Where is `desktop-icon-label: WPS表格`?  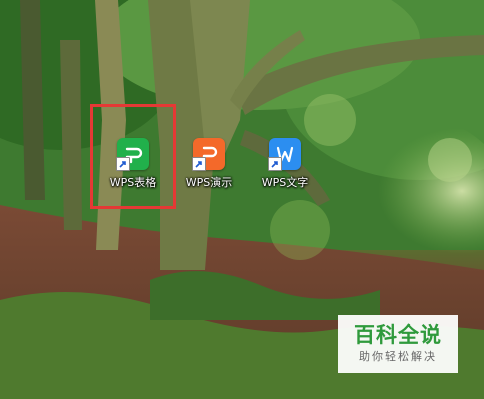 desktop-icon-label: WPS表格 is located at coordinates (133, 182).